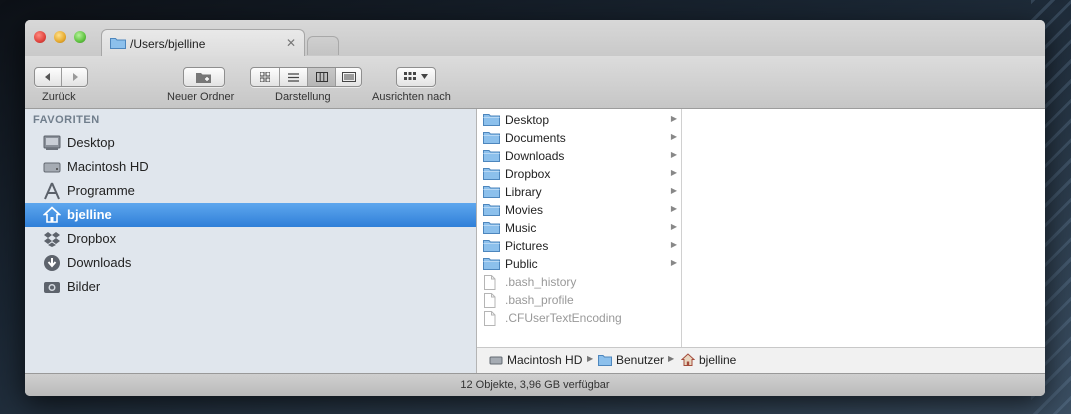 This screenshot has width=1071, height=414. I want to click on icon-view-icon, so click(264, 77).